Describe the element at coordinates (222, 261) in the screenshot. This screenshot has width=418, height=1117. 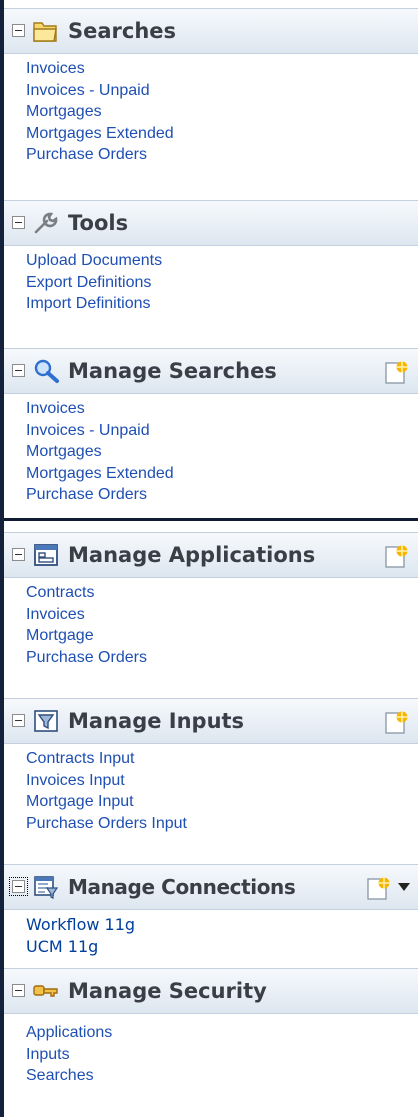
I see `link-item: Upload Documents` at that location.